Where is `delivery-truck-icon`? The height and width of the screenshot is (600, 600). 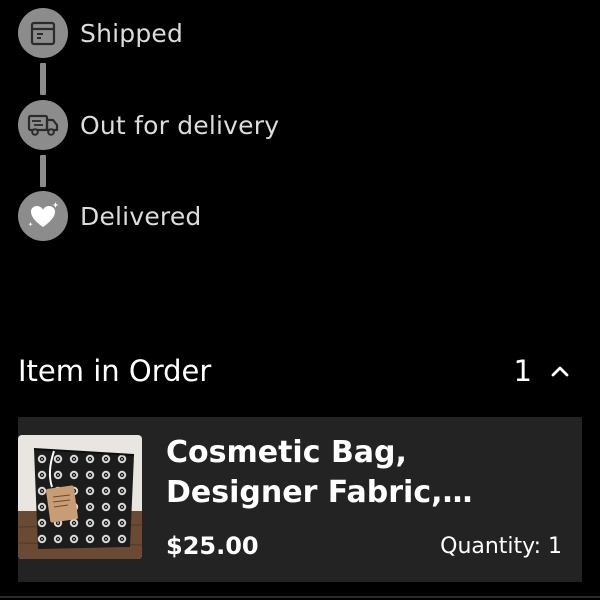
delivery-truck-icon is located at coordinates (43, 125).